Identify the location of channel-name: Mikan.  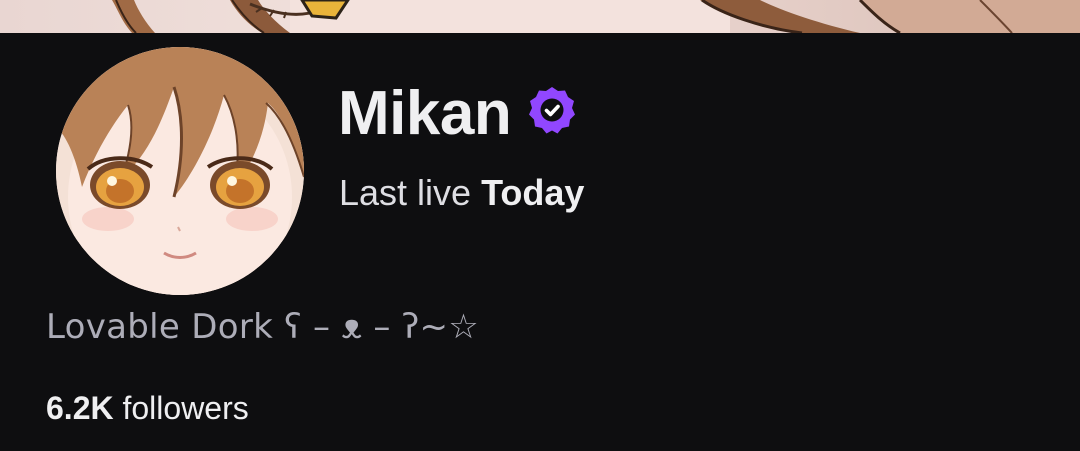
(425, 113).